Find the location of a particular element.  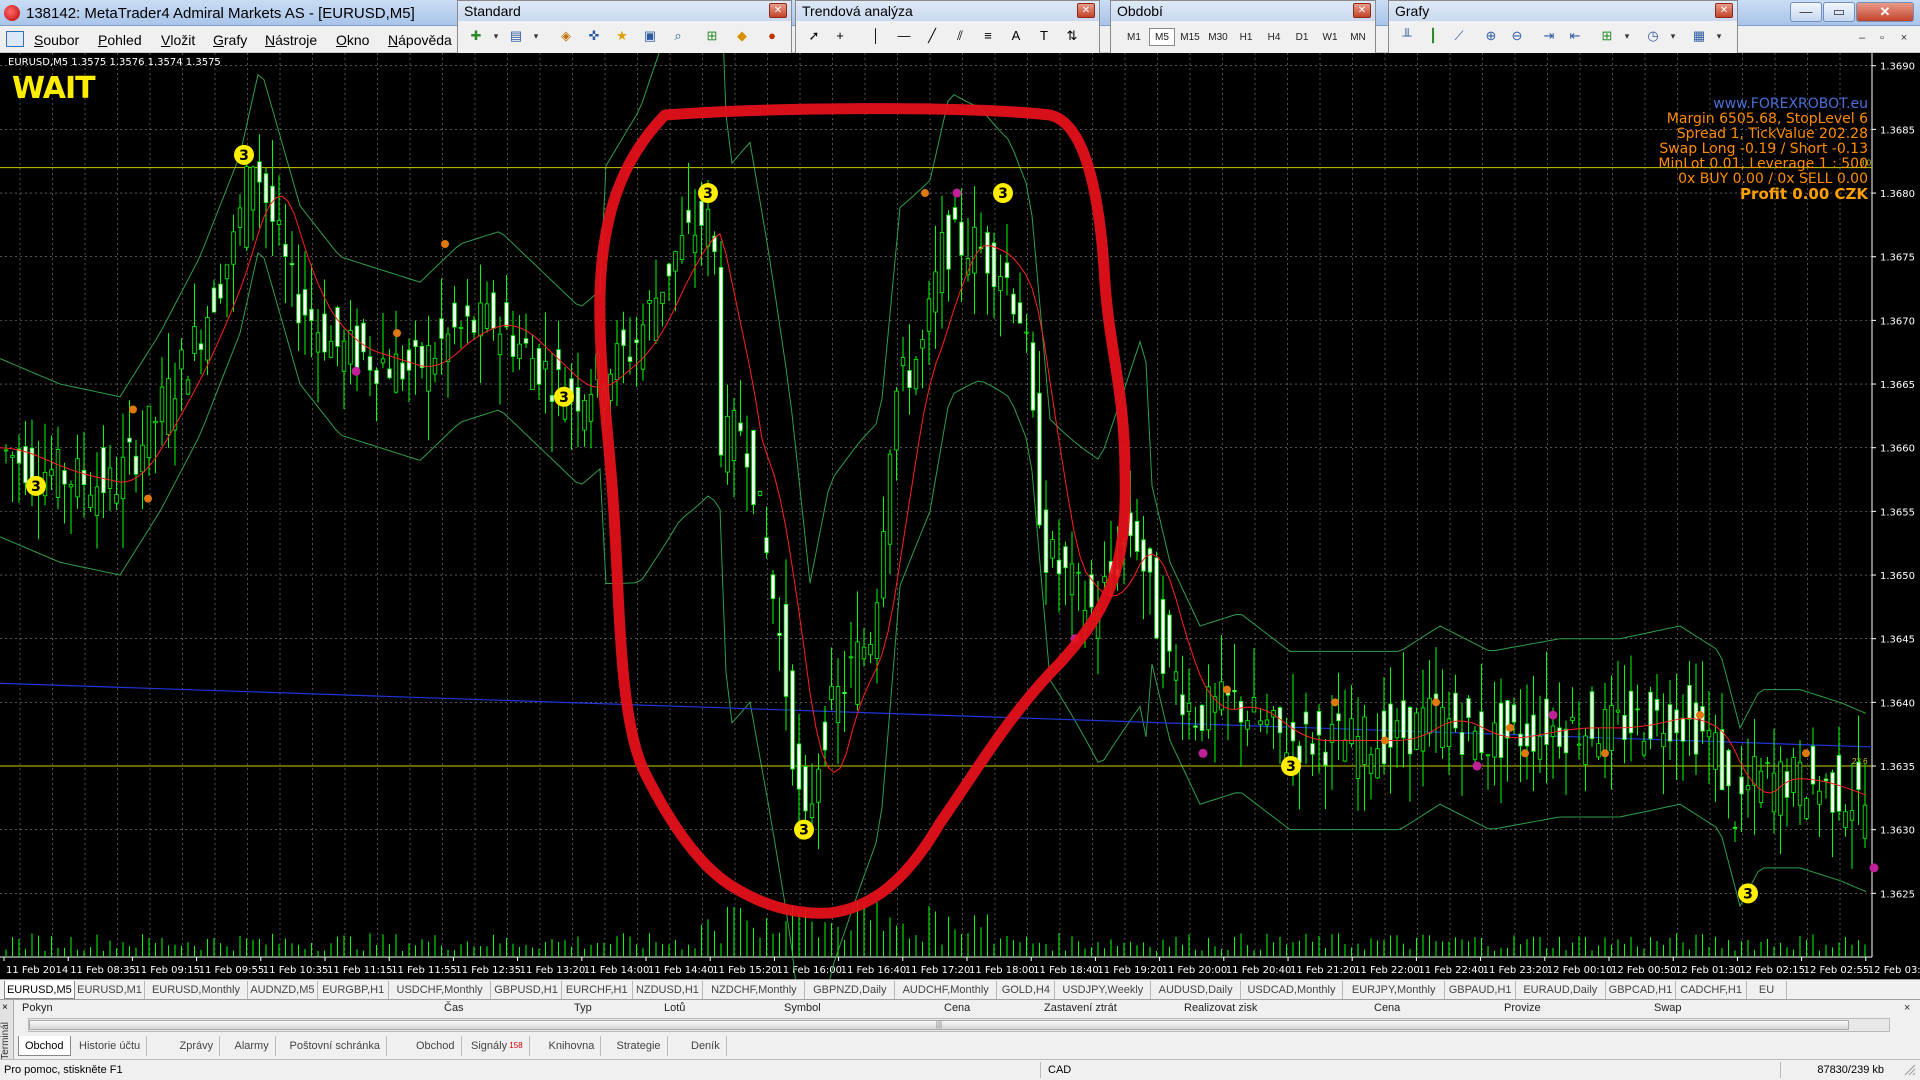

chart-tab: NZDUSD,H1 is located at coordinates (668, 990).